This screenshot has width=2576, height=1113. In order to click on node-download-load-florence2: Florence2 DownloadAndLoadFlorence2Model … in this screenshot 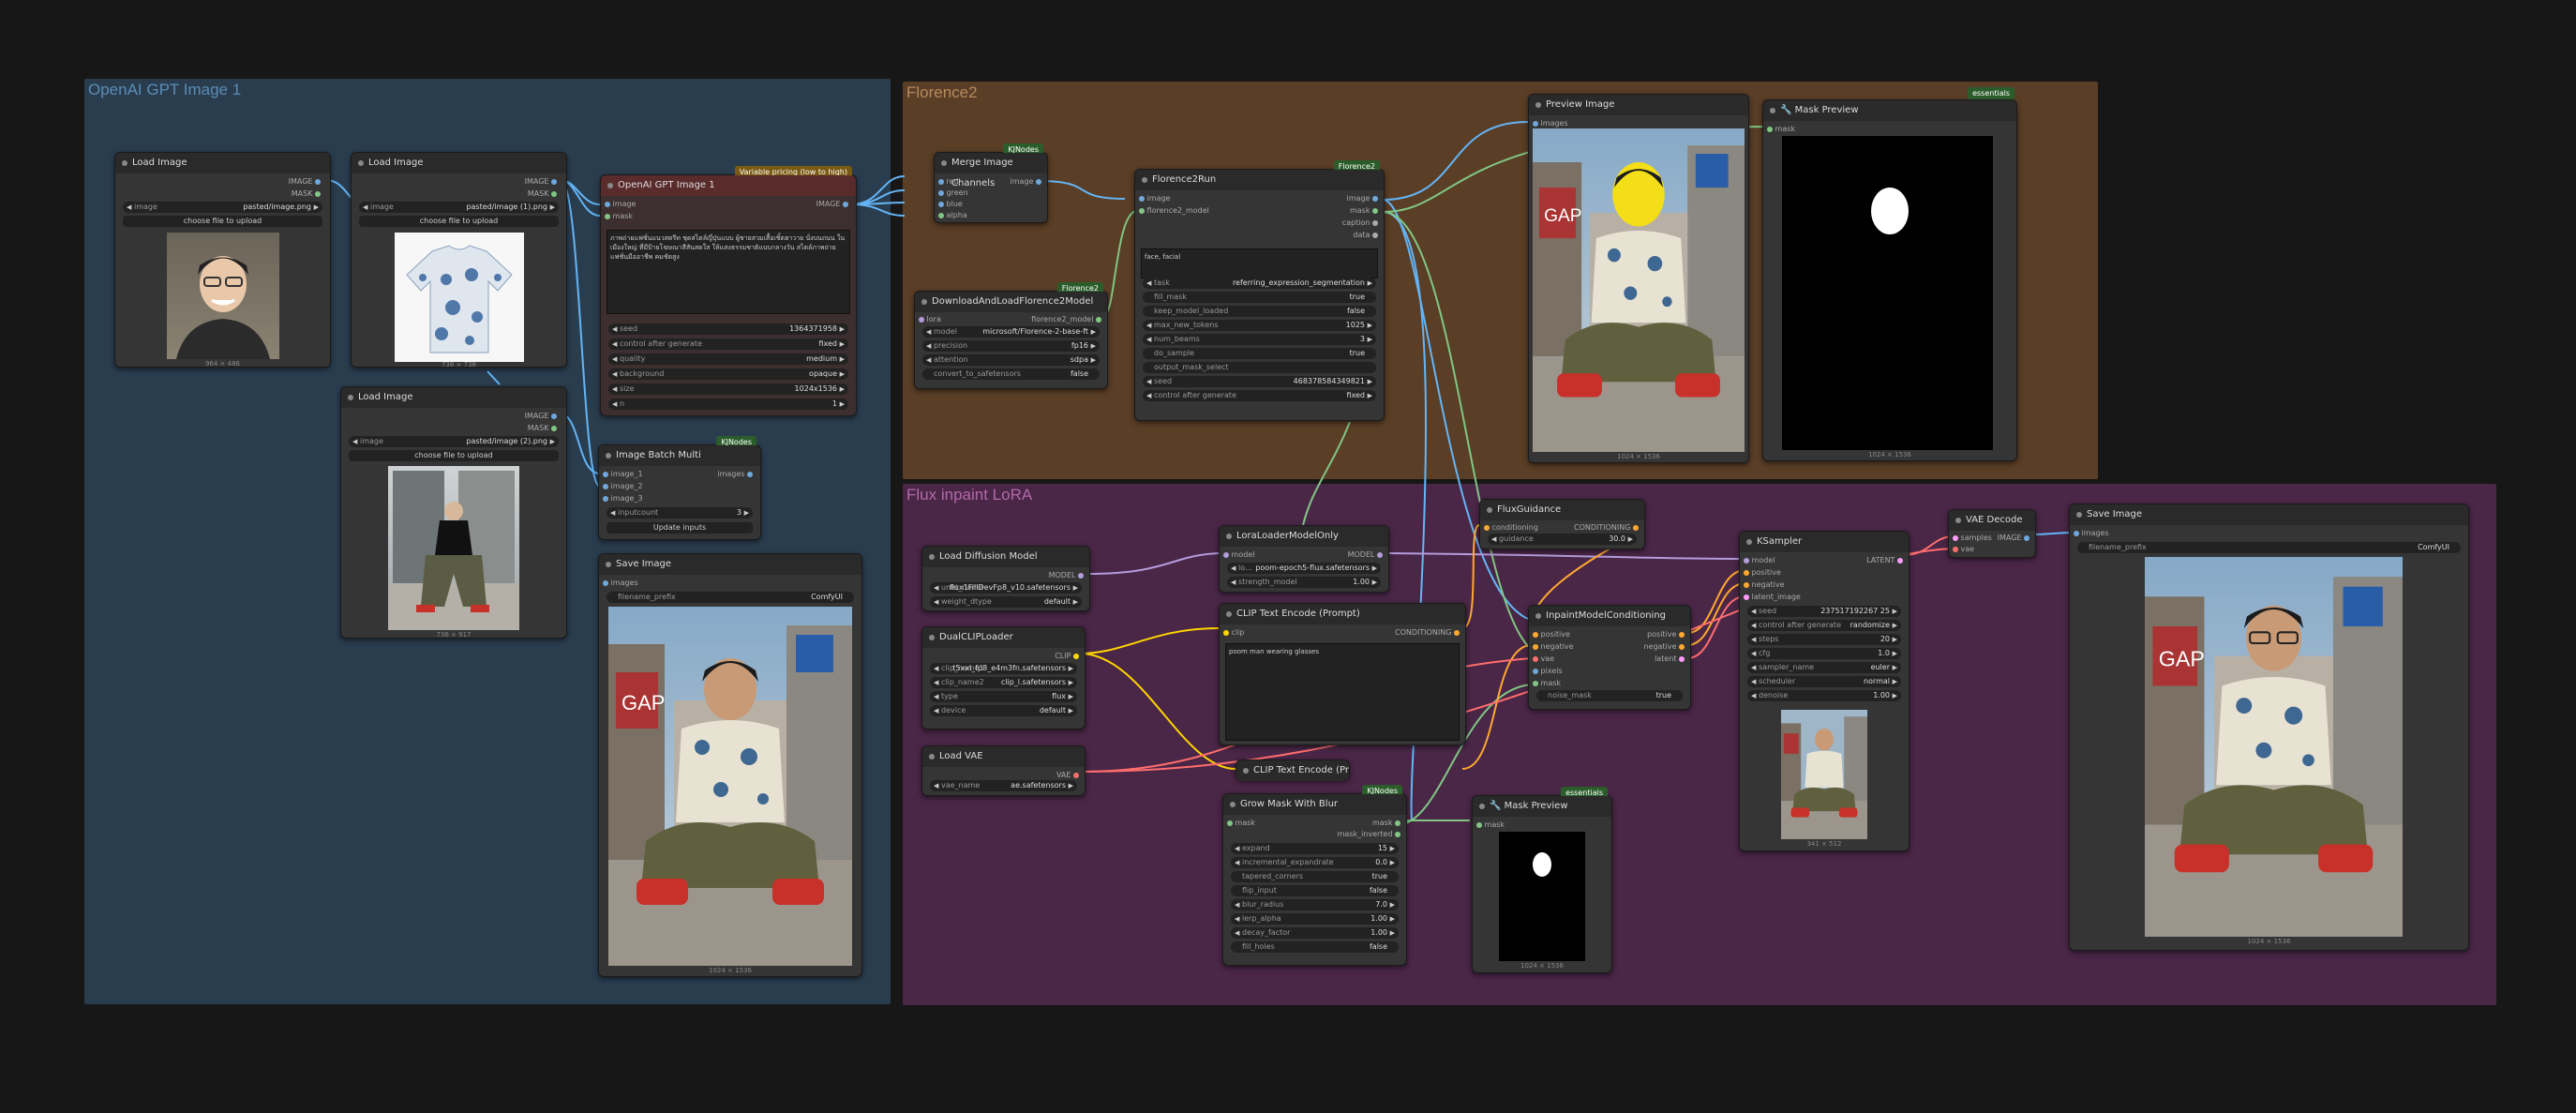, I will do `click(1011, 335)`.